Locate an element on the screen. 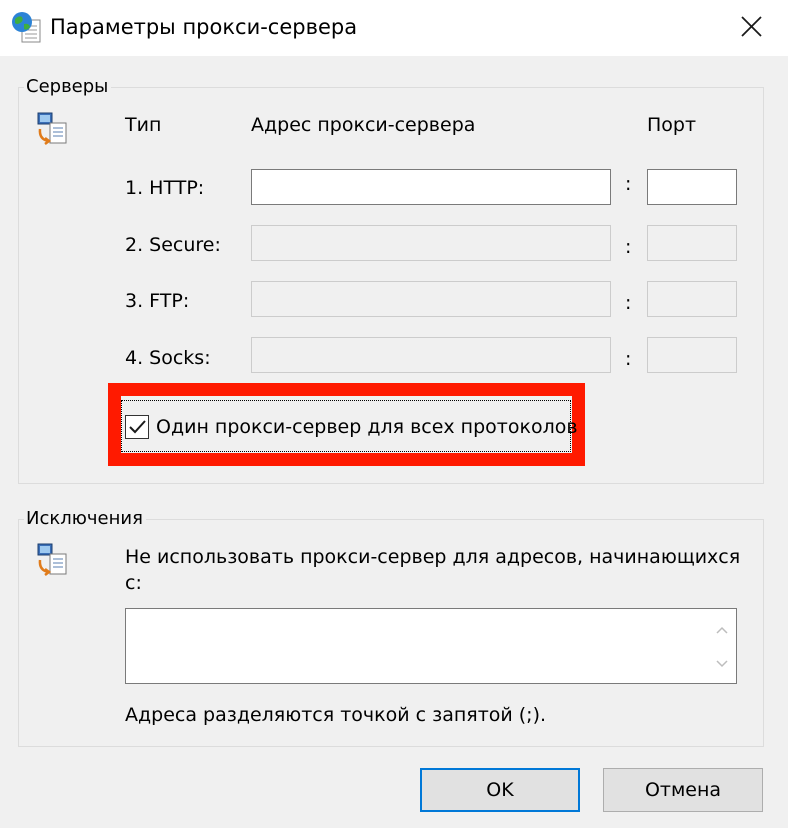 The height and width of the screenshot is (828, 788). secure-address-input is located at coordinates (431, 243).